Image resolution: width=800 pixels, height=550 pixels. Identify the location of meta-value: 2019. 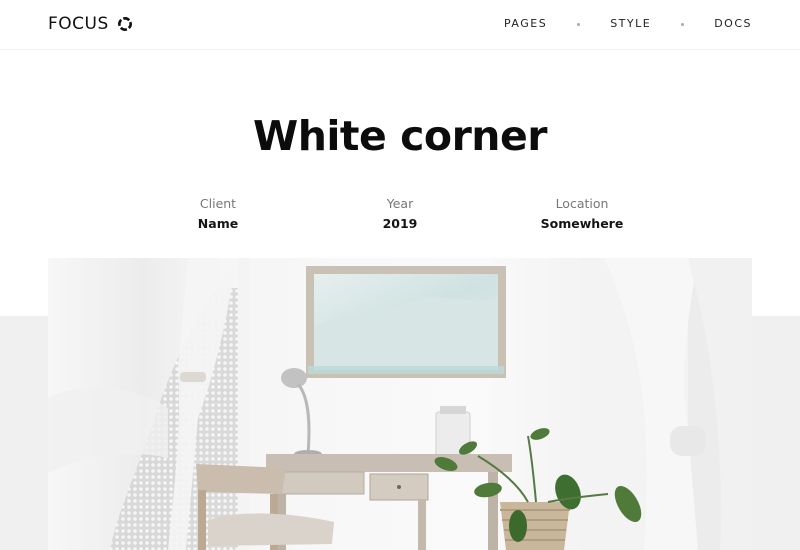
(400, 223).